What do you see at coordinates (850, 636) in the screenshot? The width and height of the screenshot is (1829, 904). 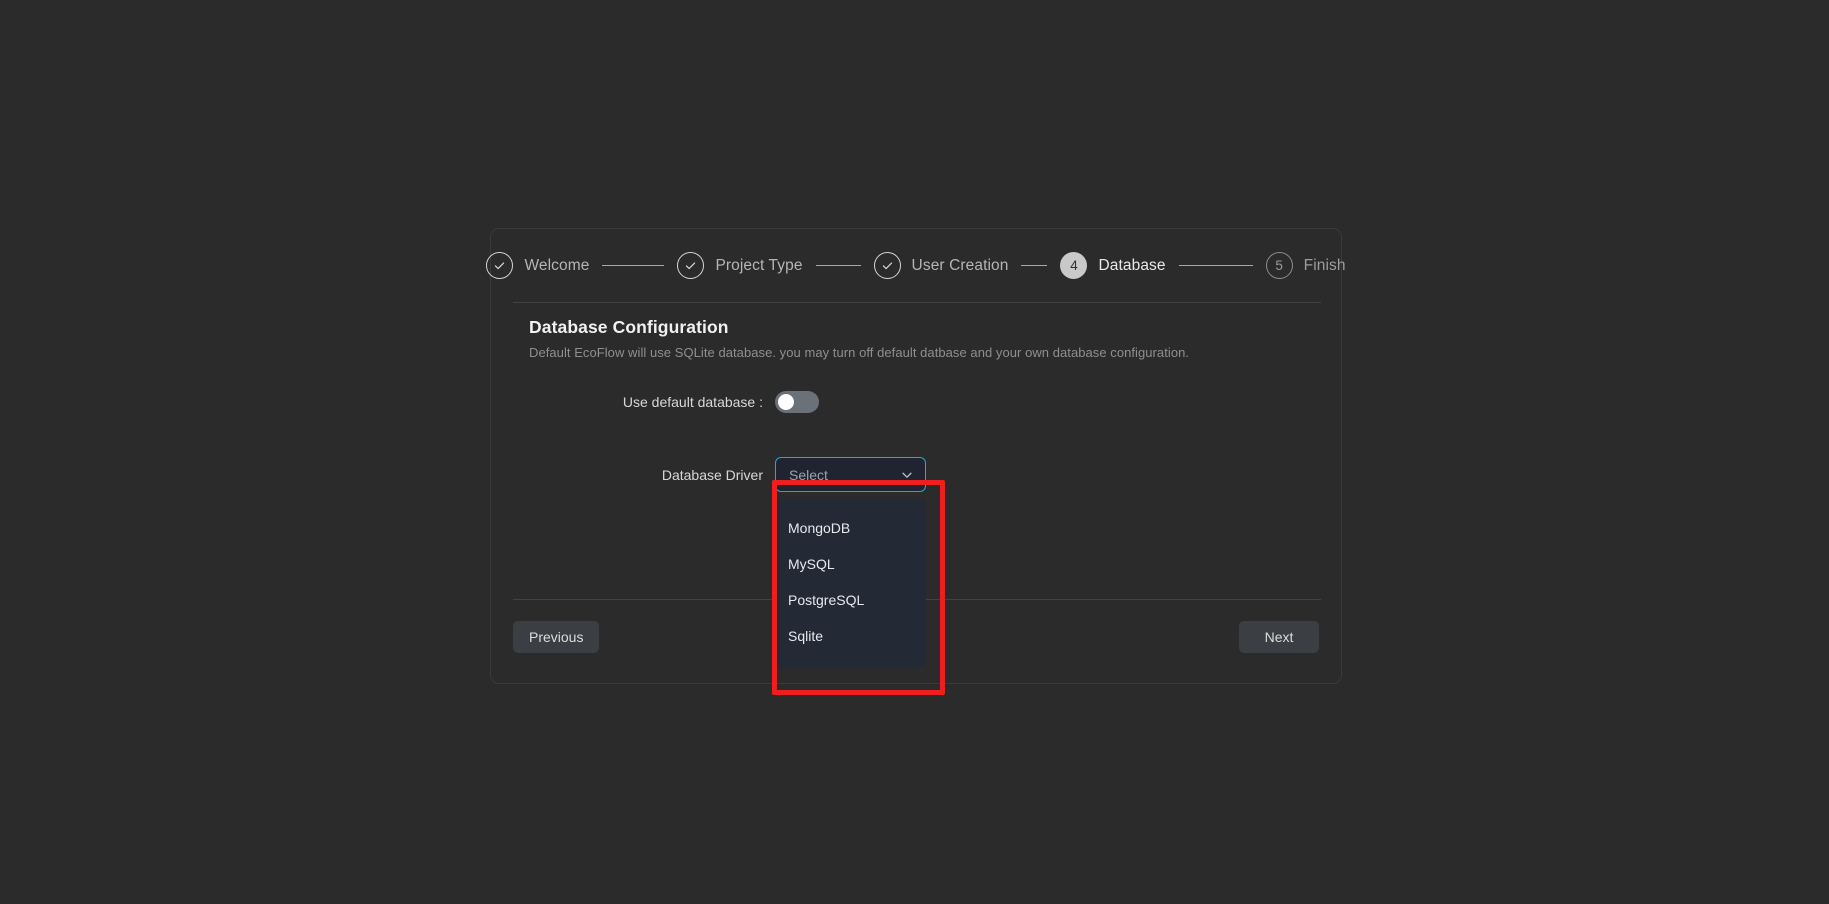 I see `dropdown-option-sqlite: Sqlite` at bounding box center [850, 636].